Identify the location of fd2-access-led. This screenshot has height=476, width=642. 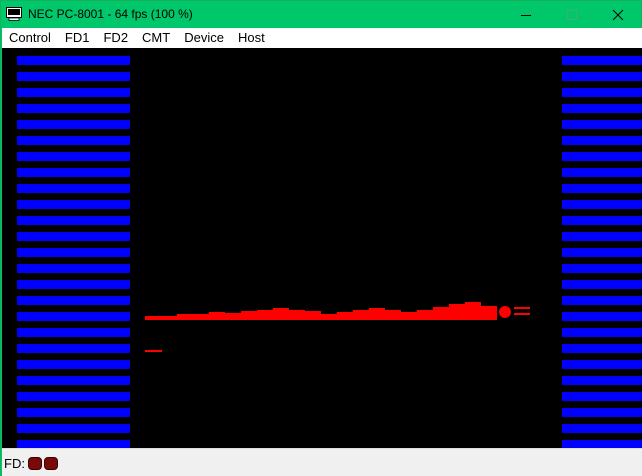
(51, 463).